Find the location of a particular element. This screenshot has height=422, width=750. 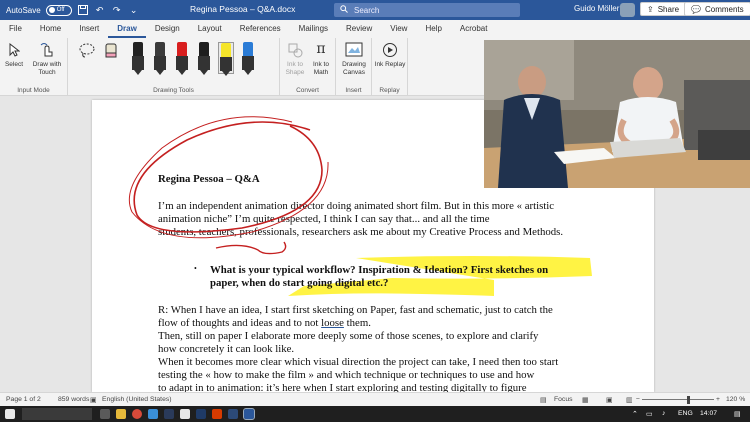

tab-references: References is located at coordinates (260, 29).